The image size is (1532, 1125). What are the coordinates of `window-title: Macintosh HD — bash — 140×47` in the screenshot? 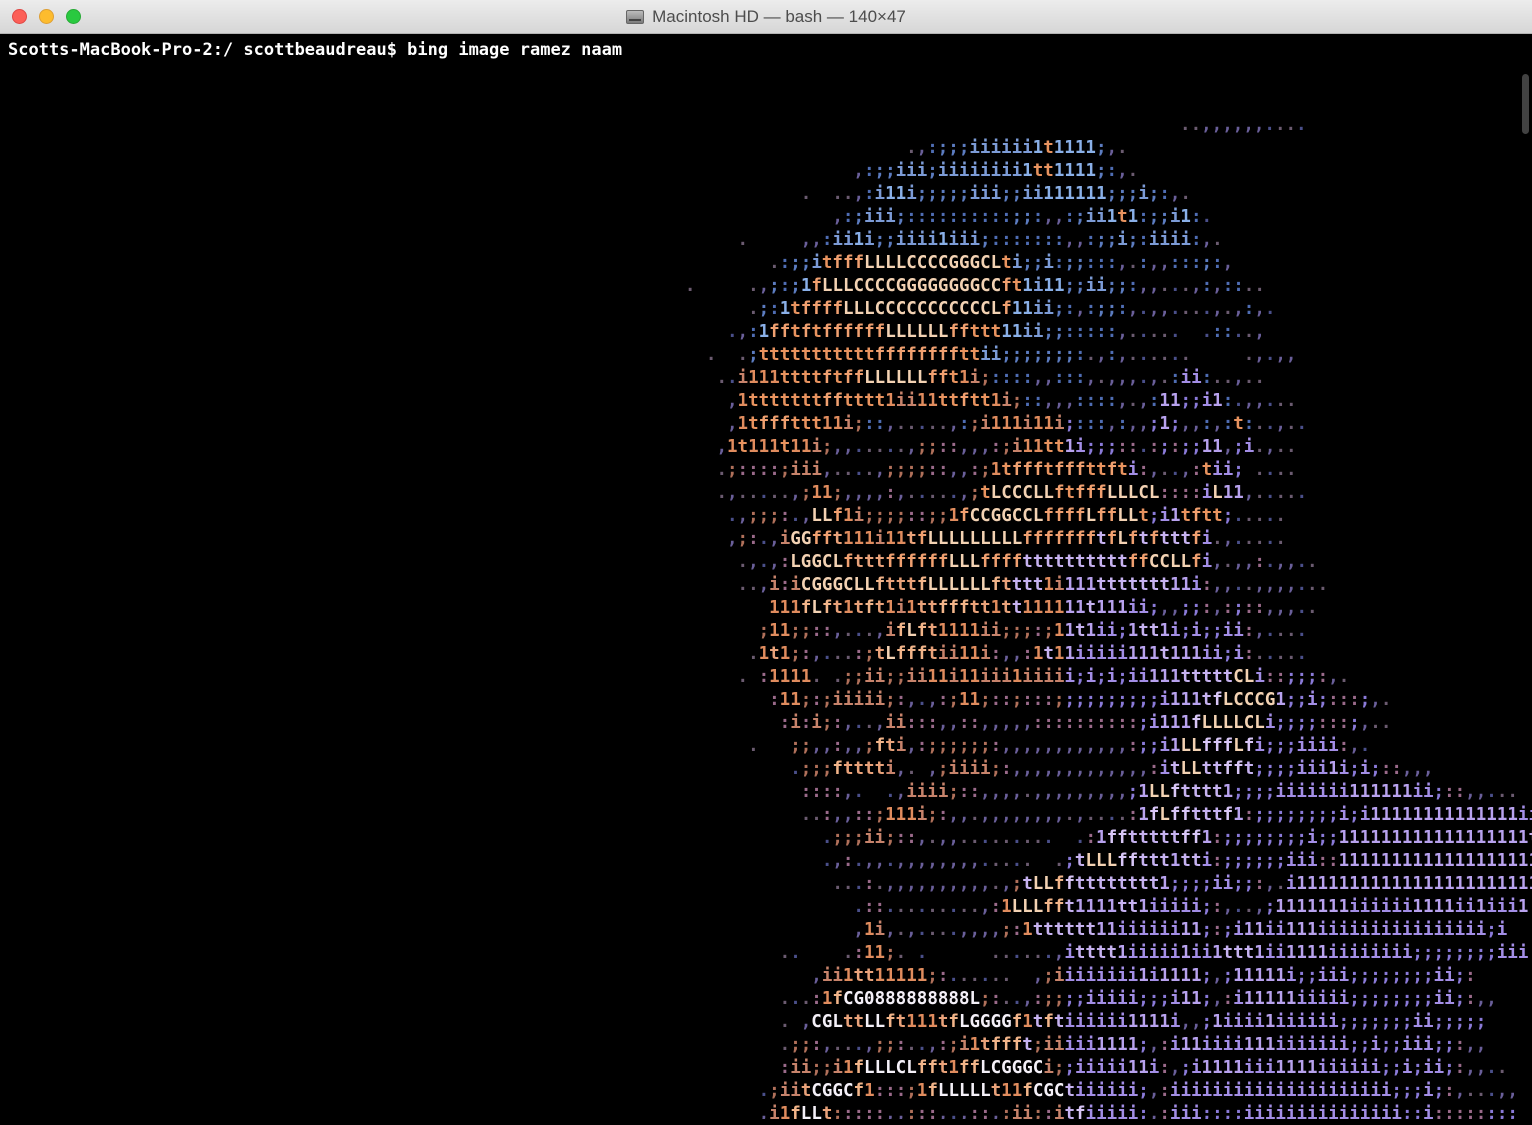 It's located at (766, 17).